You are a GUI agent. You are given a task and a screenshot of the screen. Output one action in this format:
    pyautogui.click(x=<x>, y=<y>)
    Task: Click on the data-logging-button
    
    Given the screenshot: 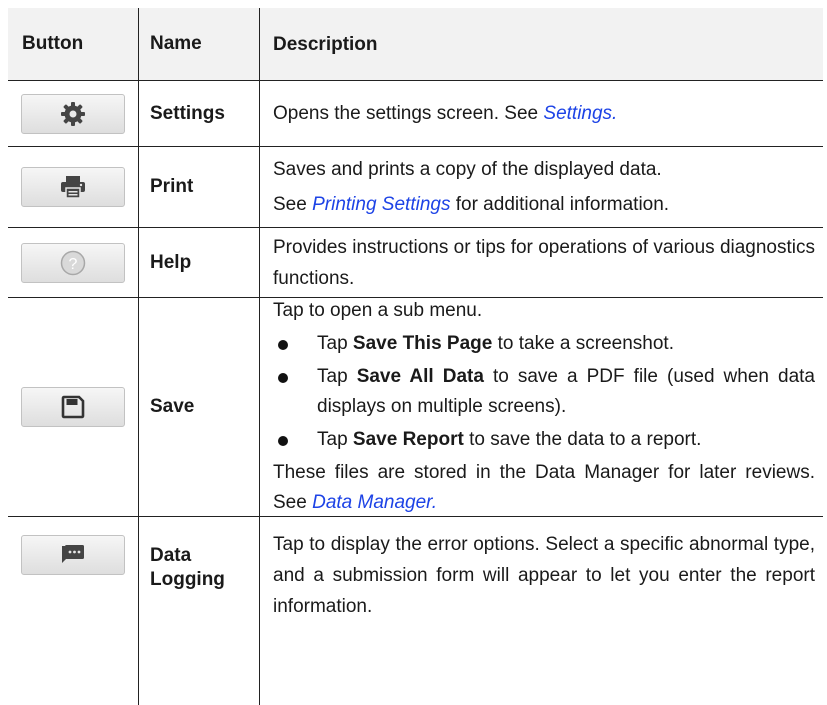 What is the action you would take?
    pyautogui.click(x=73, y=555)
    